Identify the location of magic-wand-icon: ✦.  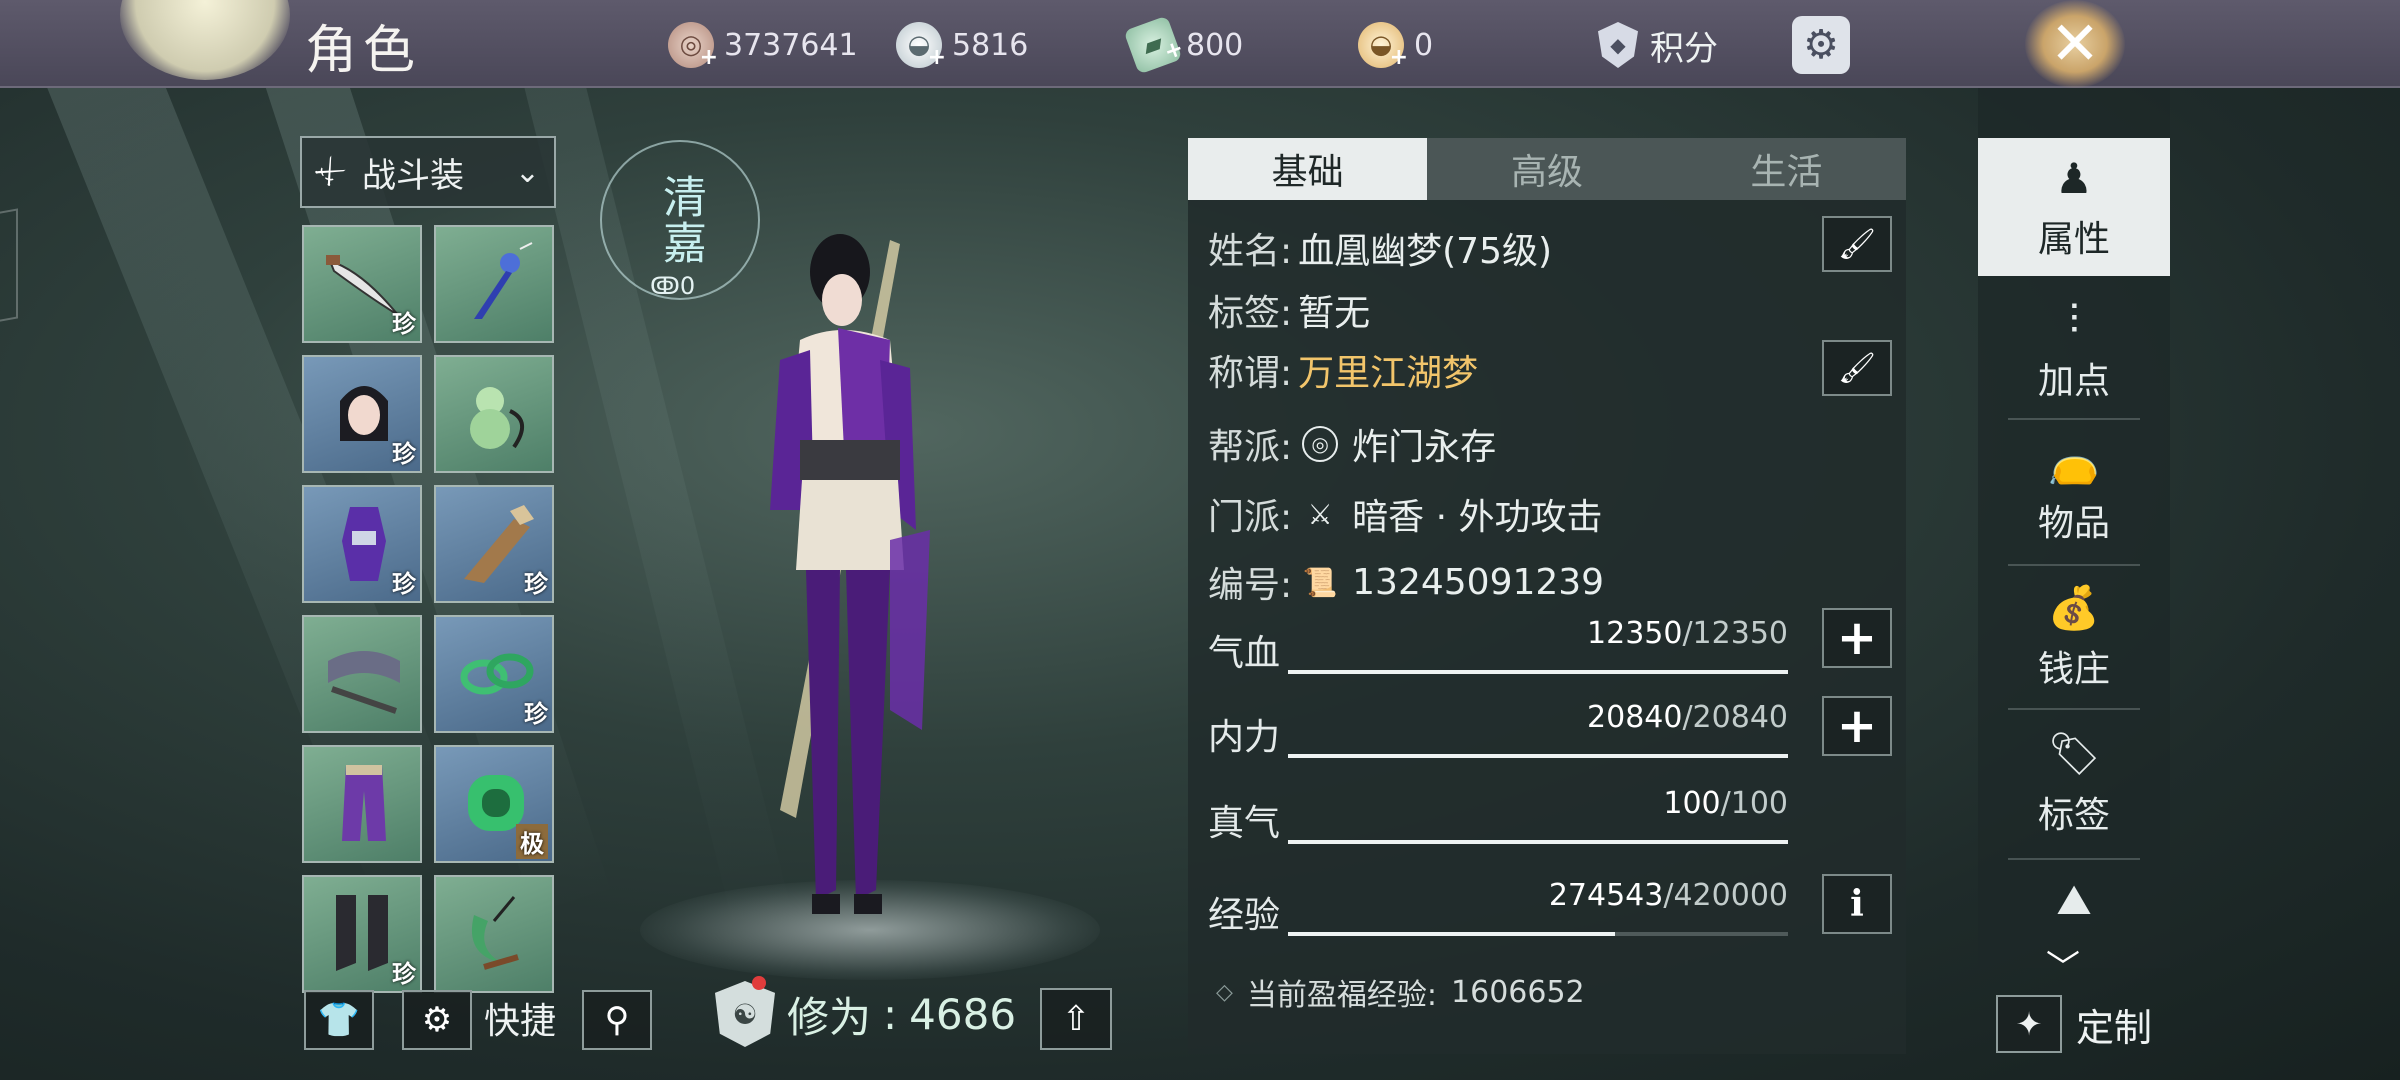
(2029, 1024).